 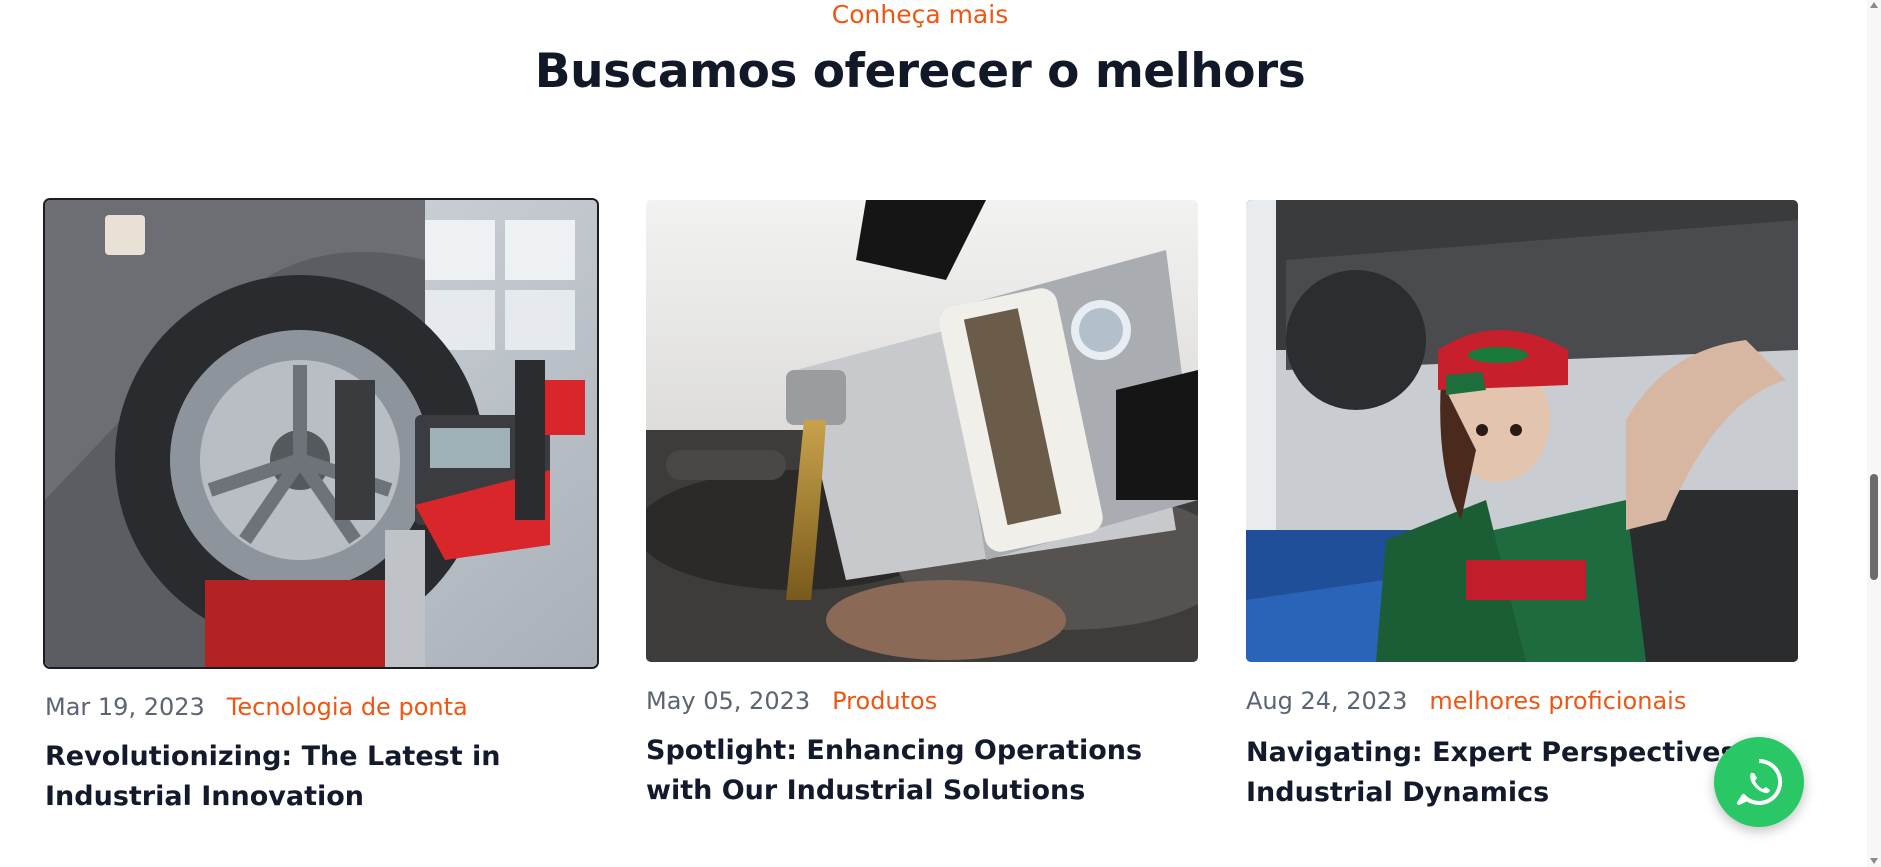 What do you see at coordinates (347, 707) in the screenshot?
I see `post-category: Tecnologia de ponta` at bounding box center [347, 707].